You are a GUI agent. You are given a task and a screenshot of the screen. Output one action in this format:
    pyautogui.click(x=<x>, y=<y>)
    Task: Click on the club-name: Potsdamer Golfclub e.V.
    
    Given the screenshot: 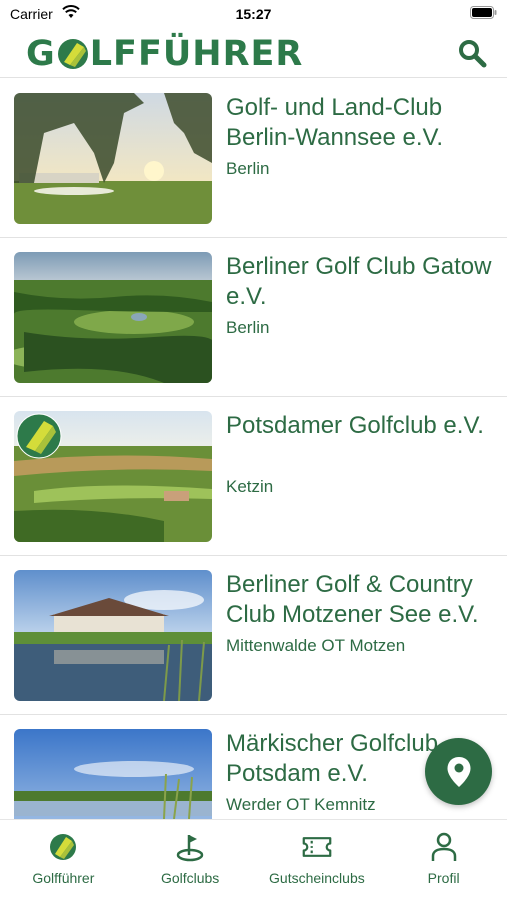 What is the action you would take?
    pyautogui.click(x=355, y=425)
    